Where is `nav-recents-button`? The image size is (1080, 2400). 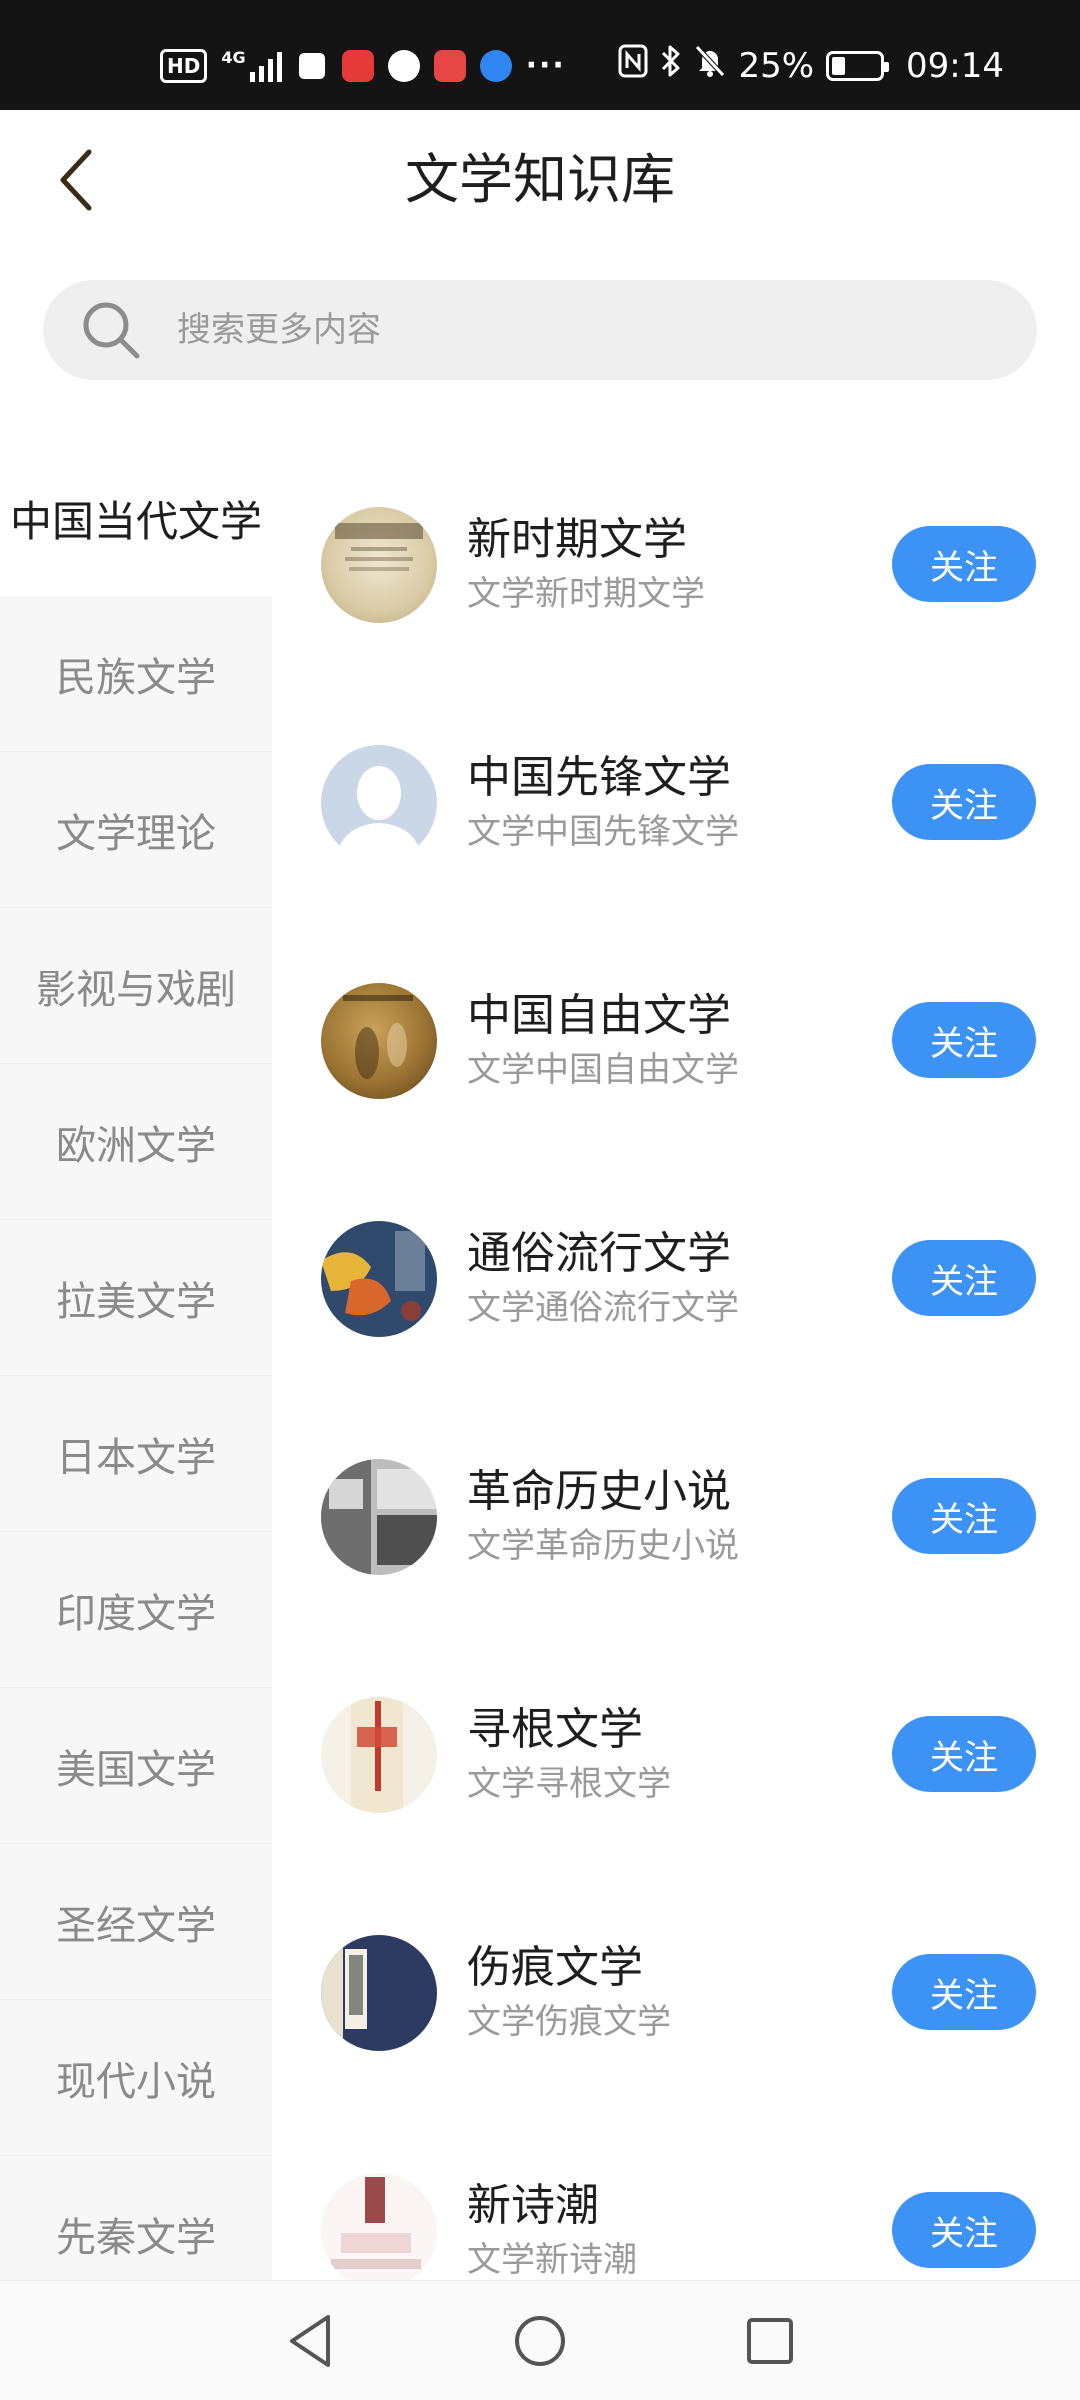 nav-recents-button is located at coordinates (770, 2341).